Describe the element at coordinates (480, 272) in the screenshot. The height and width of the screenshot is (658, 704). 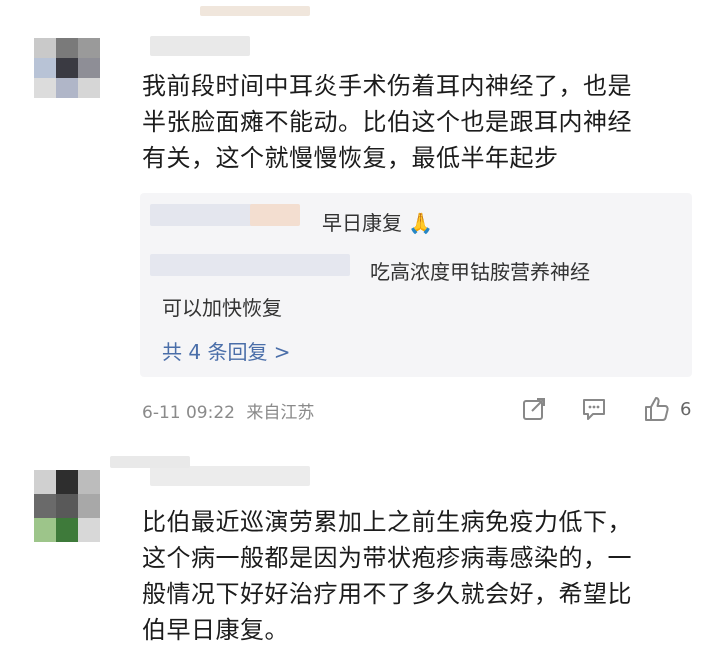
I see `reply-text: 吃高浓度甲钴胺营养神经` at that location.